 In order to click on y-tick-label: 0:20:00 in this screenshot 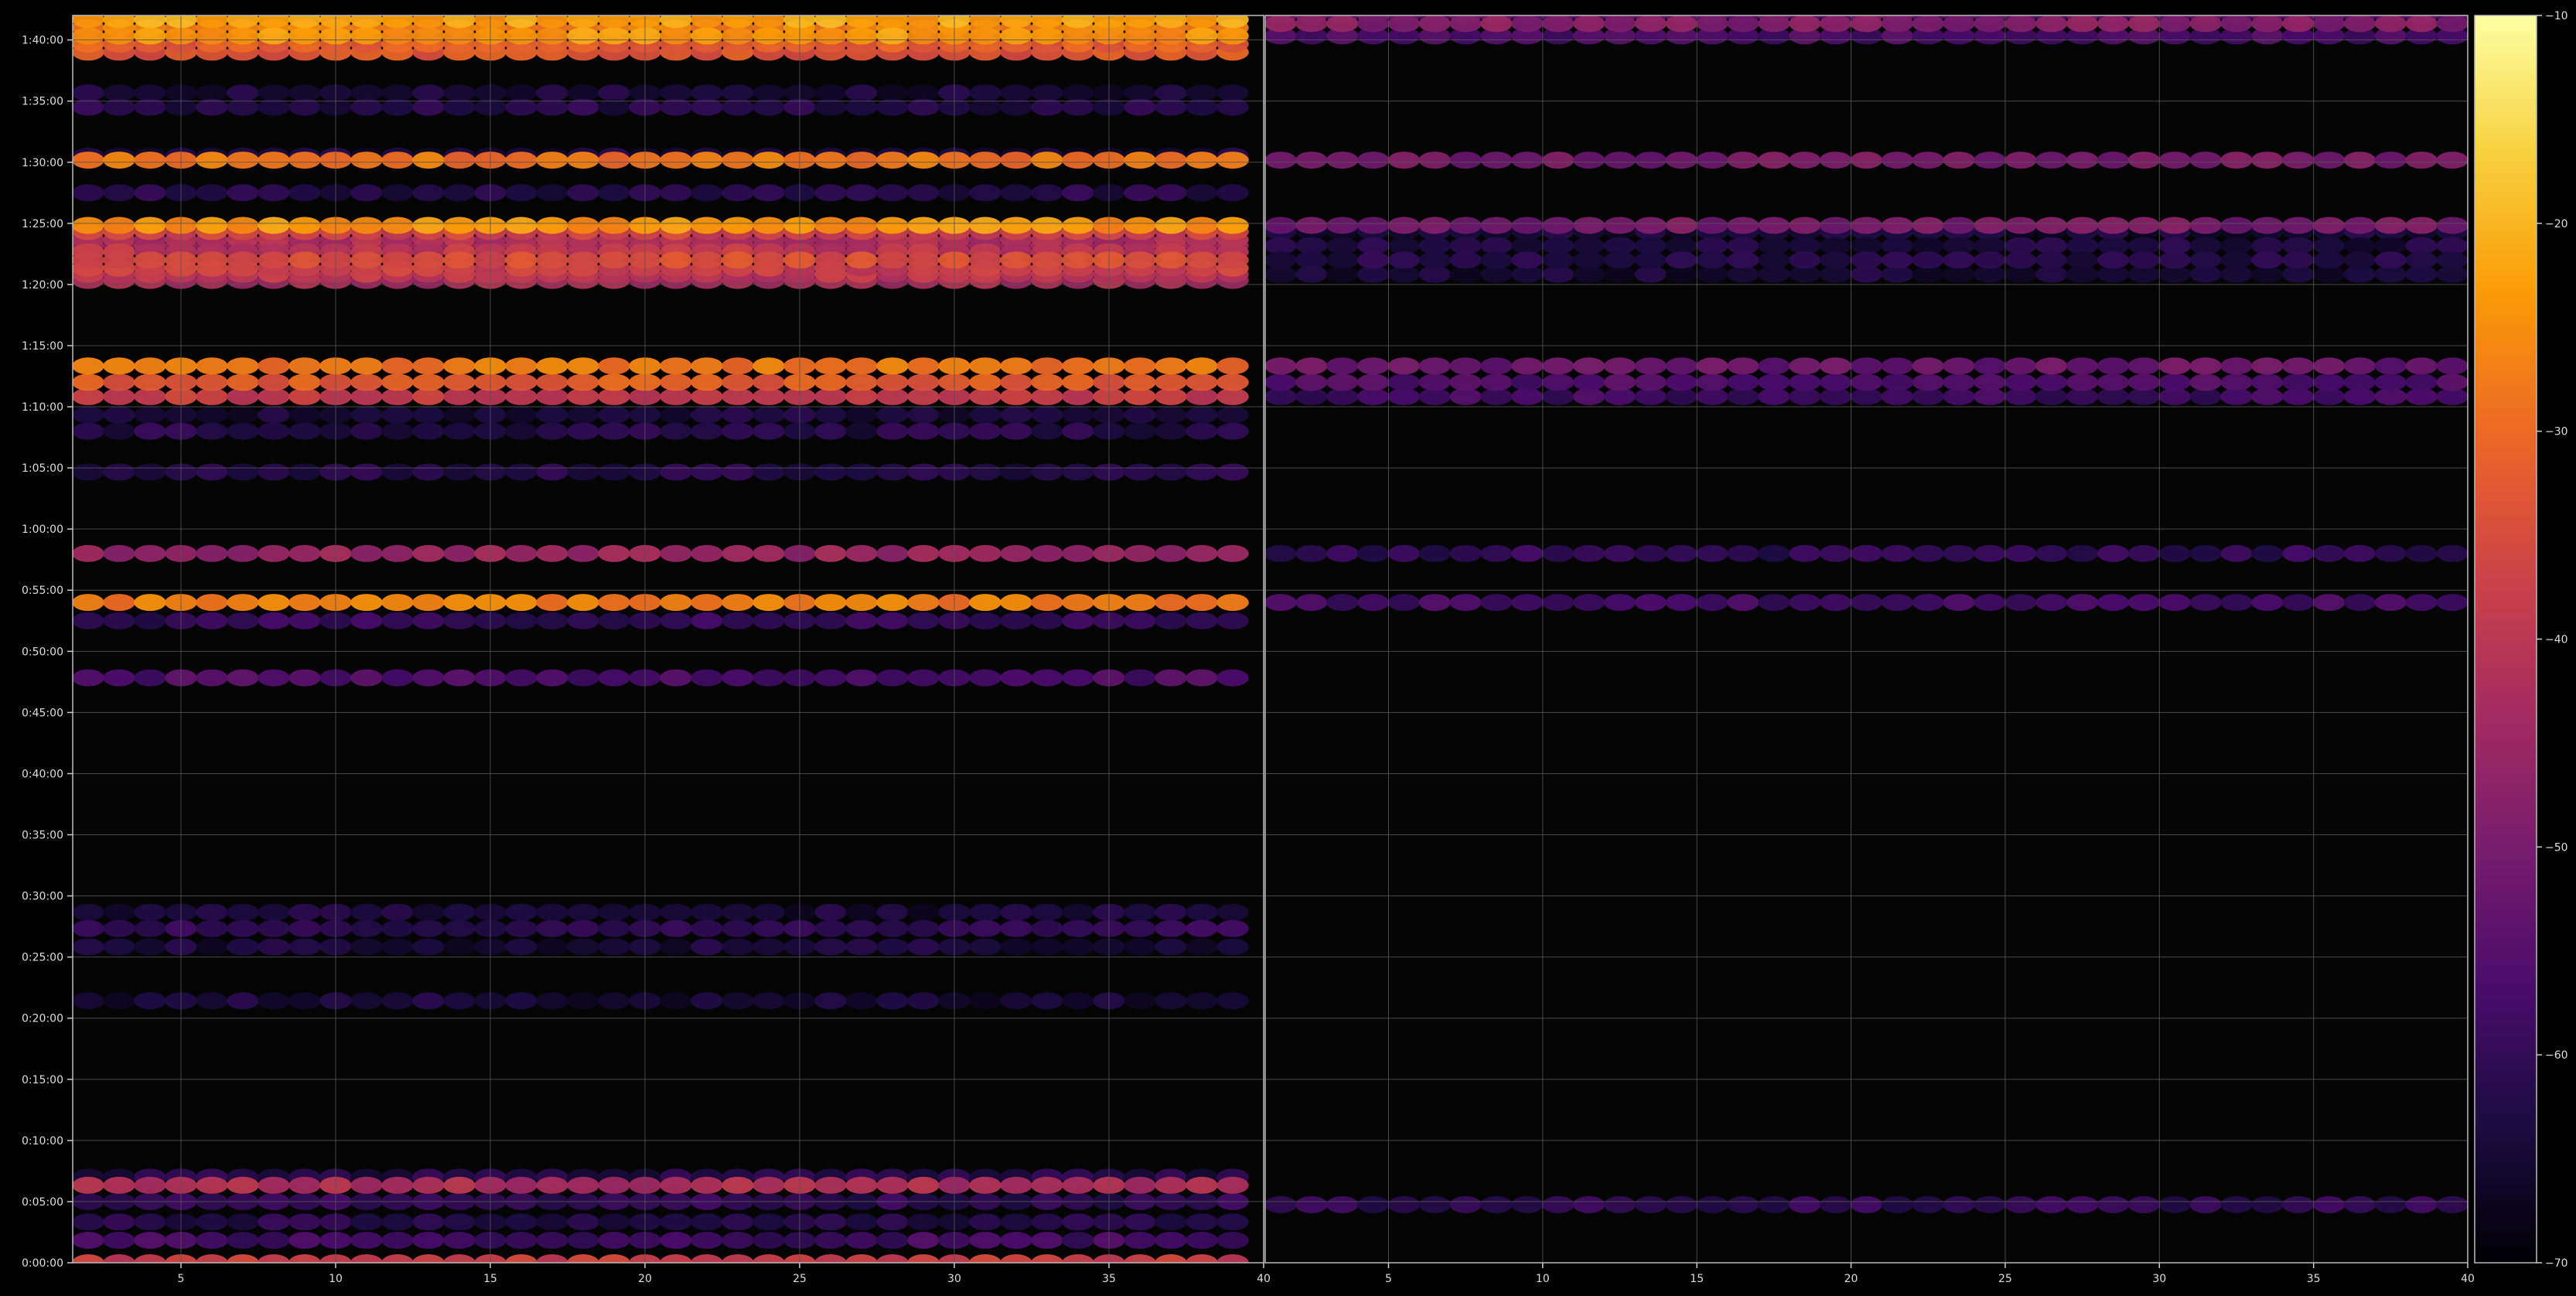, I will do `click(43, 1019)`.